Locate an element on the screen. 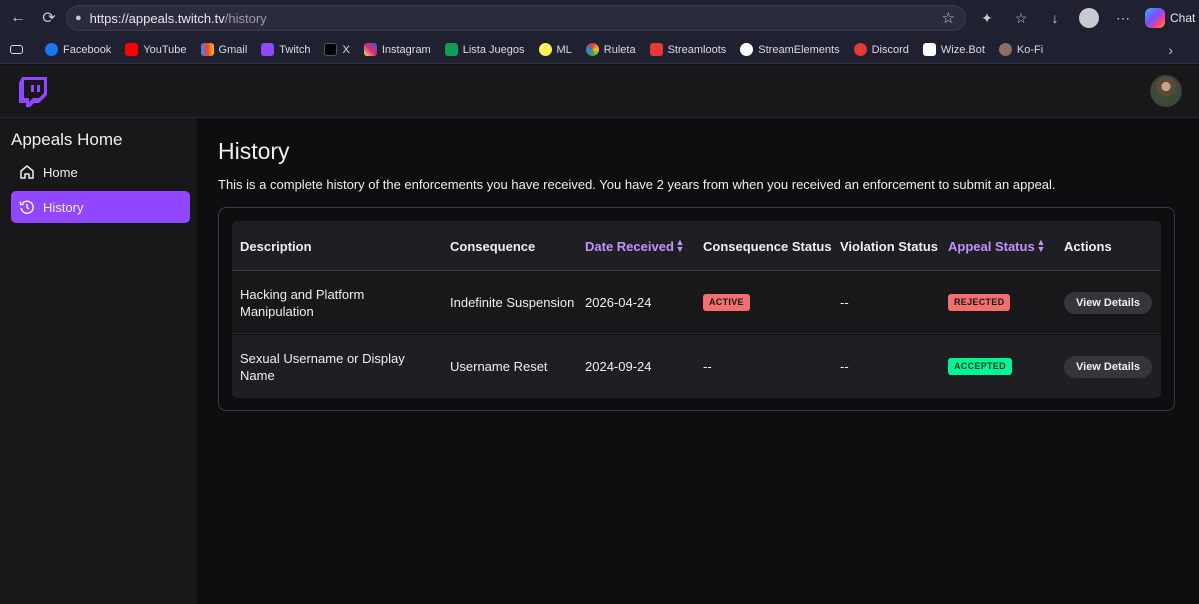 This screenshot has width=1199, height=604. cell-date-received: 2024-09-24 is located at coordinates (618, 366).